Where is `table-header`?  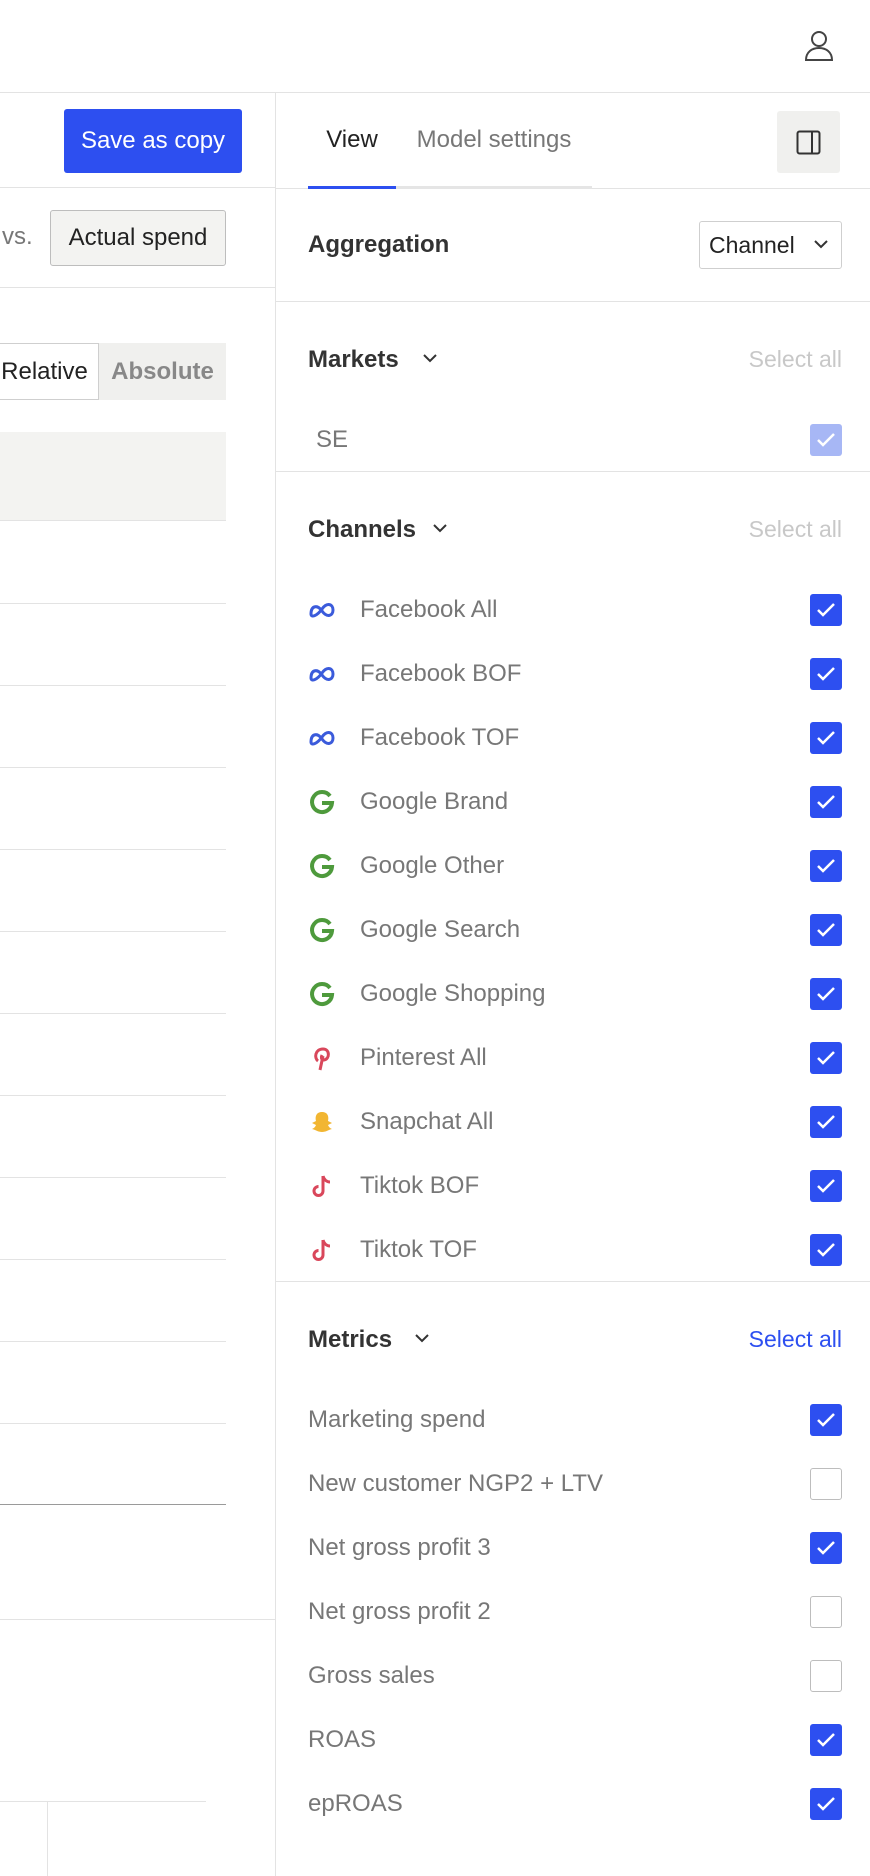
table-header is located at coordinates (113, 476).